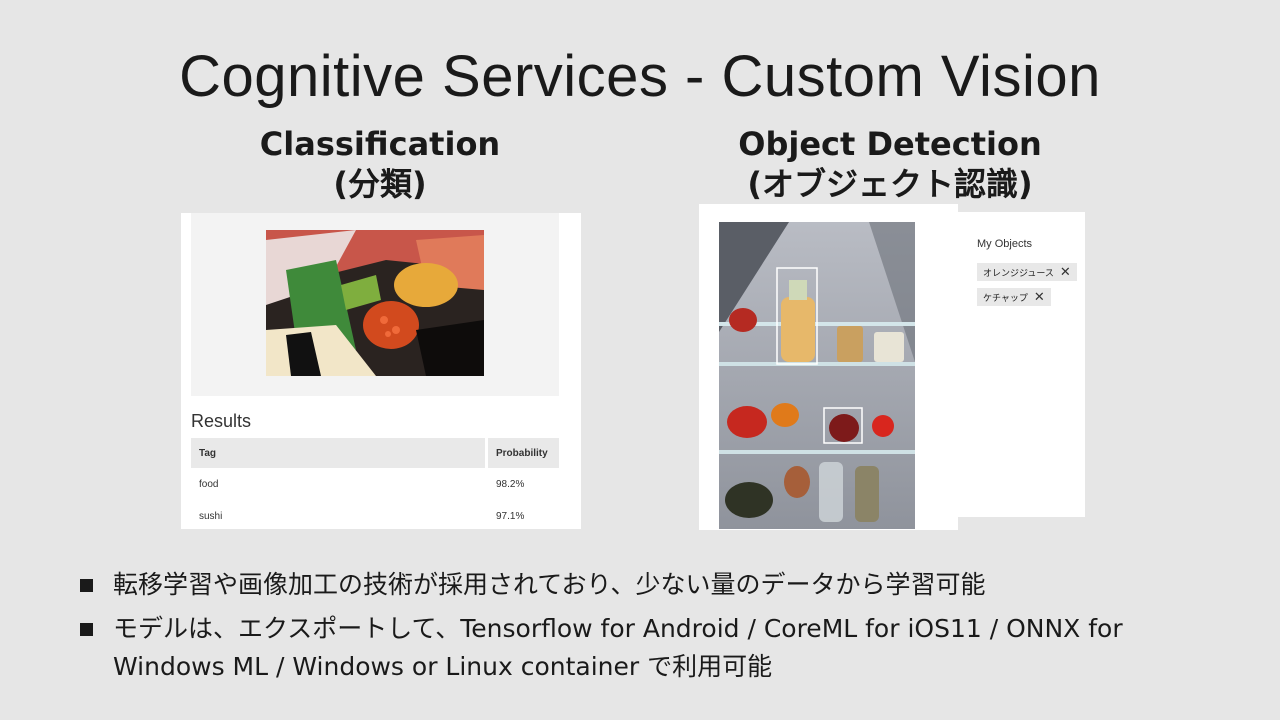  What do you see at coordinates (221, 421) in the screenshot?
I see `results-label: Results` at bounding box center [221, 421].